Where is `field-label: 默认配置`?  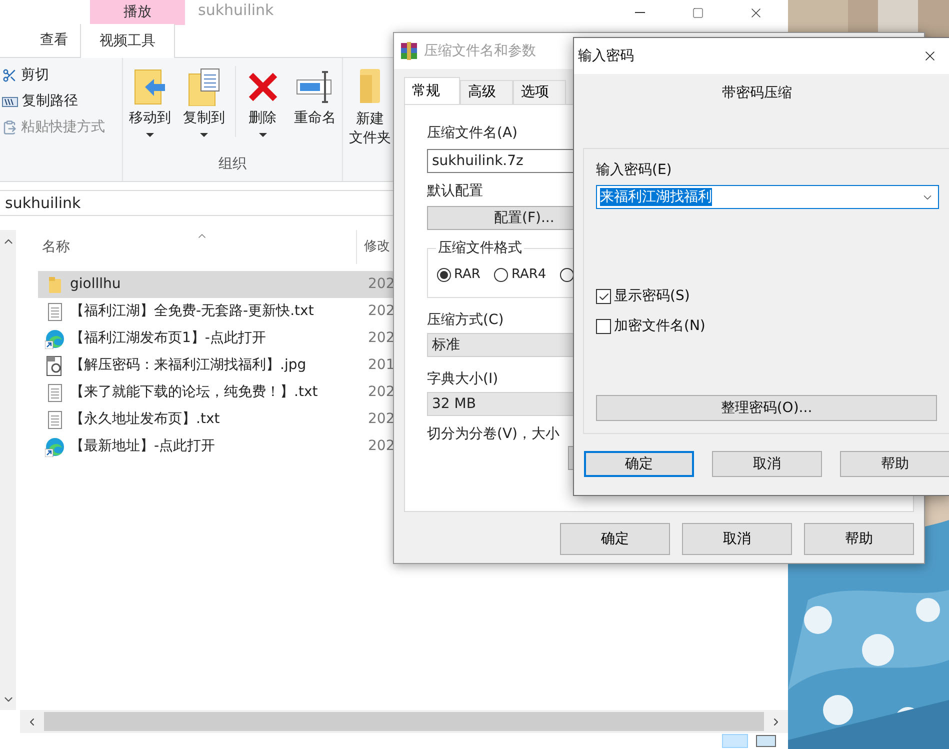 field-label: 默认配置 is located at coordinates (455, 191).